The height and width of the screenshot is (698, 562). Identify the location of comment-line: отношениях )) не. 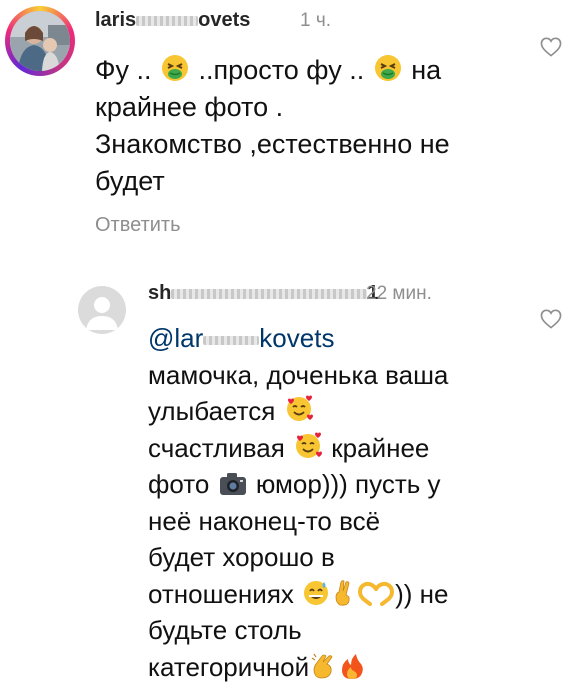
(298, 593).